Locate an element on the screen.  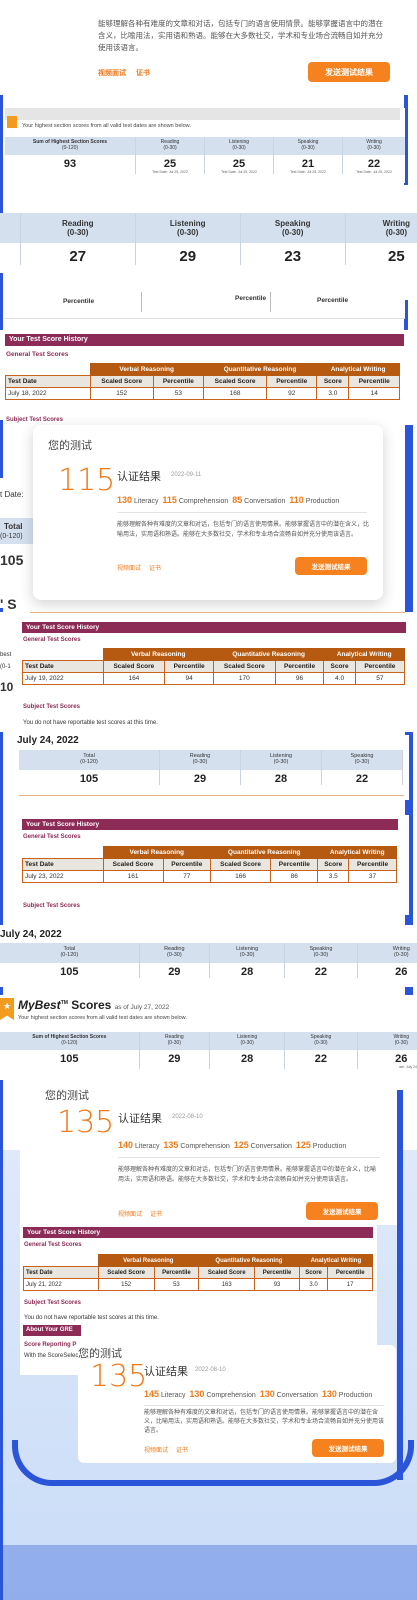
listening-value-2: 29 is located at coordinates (188, 256).